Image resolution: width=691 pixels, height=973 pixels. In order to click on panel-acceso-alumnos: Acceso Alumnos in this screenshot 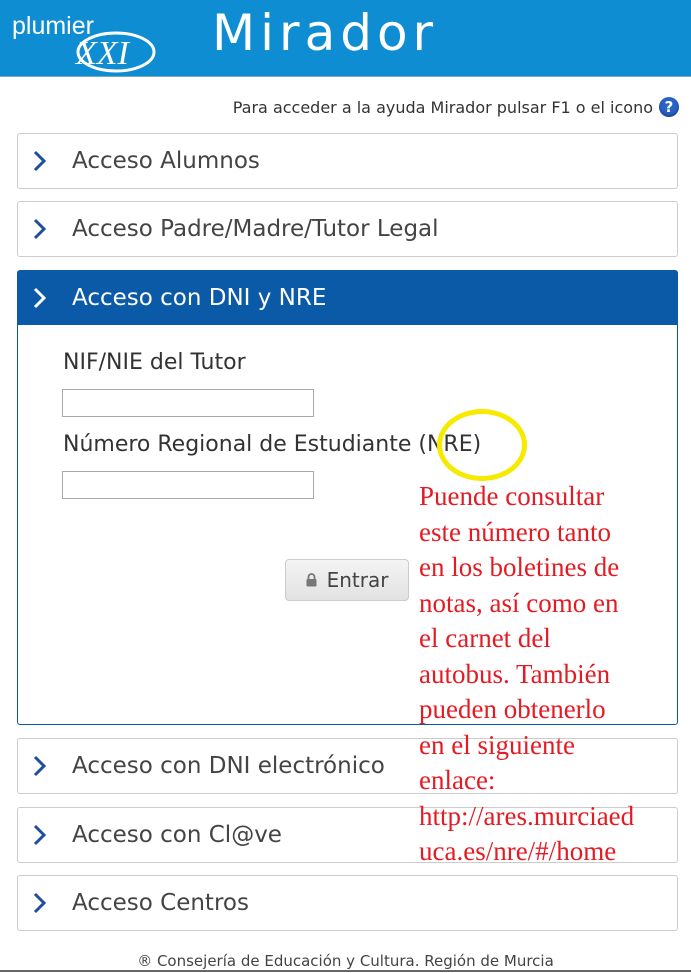, I will do `click(347, 161)`.